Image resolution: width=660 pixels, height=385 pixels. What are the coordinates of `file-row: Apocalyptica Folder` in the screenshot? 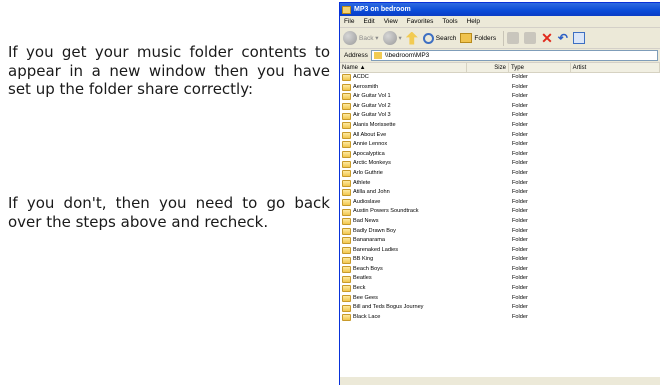 It's located at (500, 155).